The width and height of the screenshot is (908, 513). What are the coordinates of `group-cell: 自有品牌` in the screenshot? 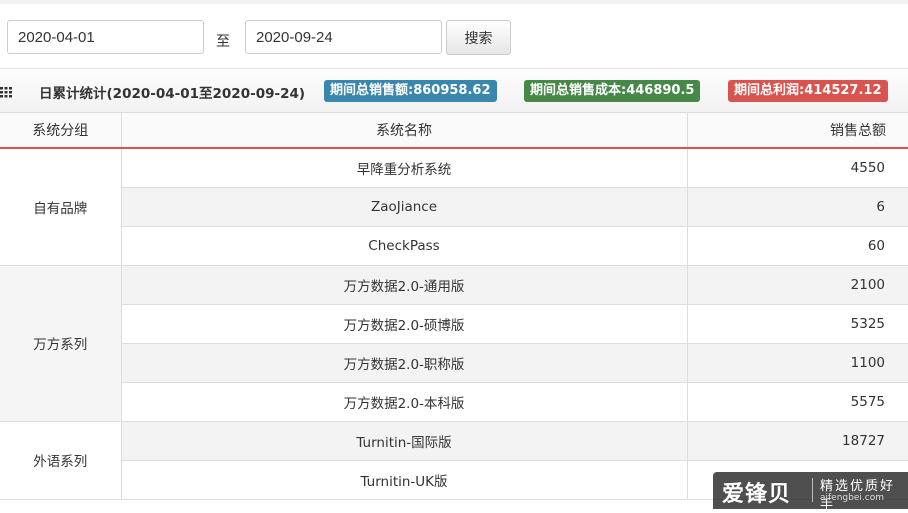 It's located at (61, 207).